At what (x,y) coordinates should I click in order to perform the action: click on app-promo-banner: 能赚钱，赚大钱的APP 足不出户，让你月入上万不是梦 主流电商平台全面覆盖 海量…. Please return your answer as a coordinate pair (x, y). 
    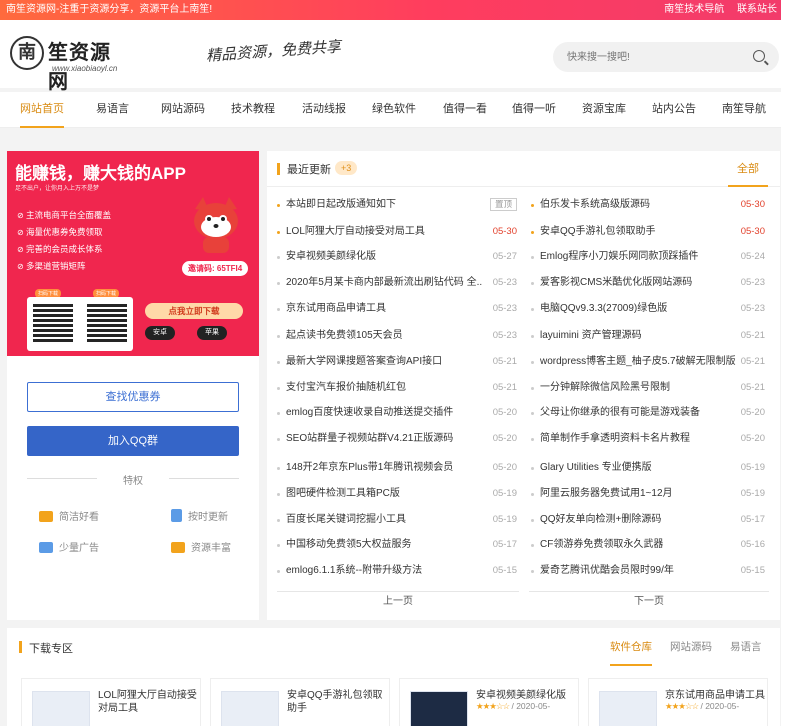
    Looking at the image, I should click on (133, 253).